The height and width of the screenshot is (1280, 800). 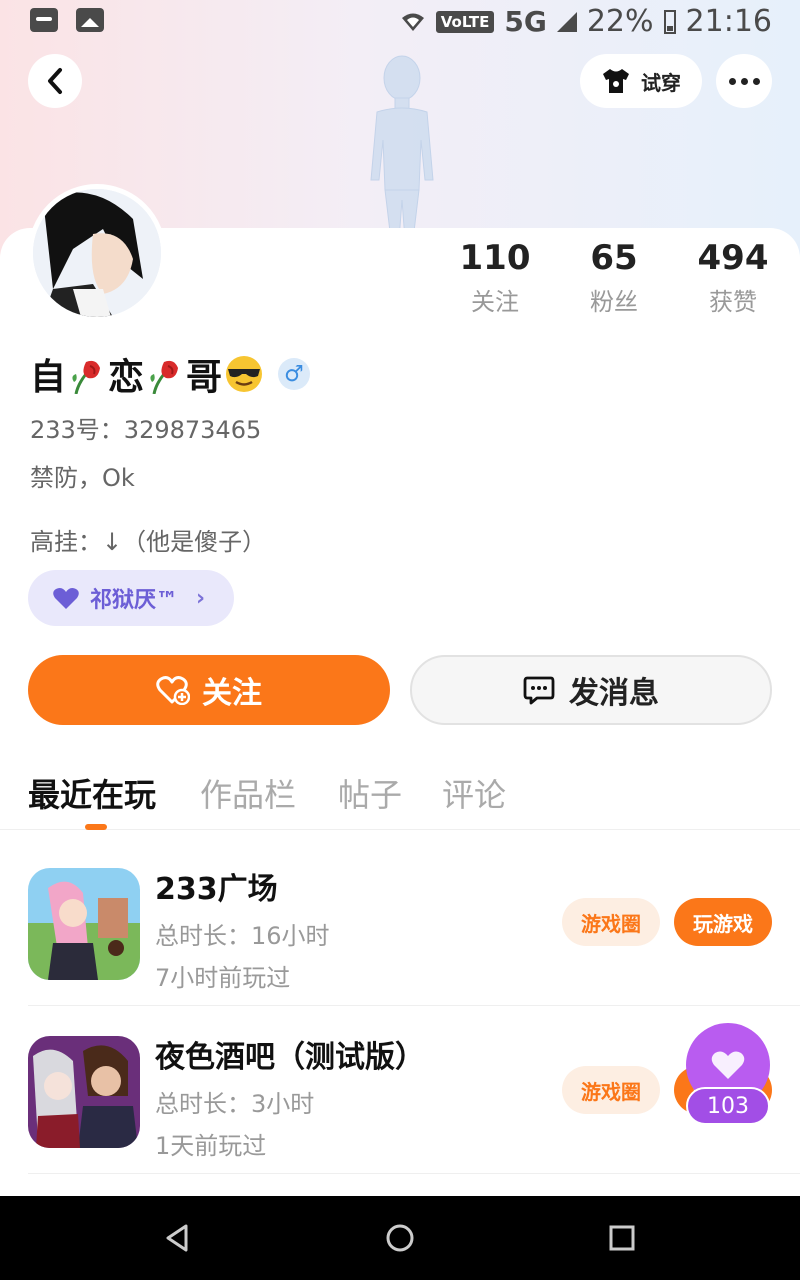 I want to click on game-last-played: 1天前玩过, so click(x=211, y=1146).